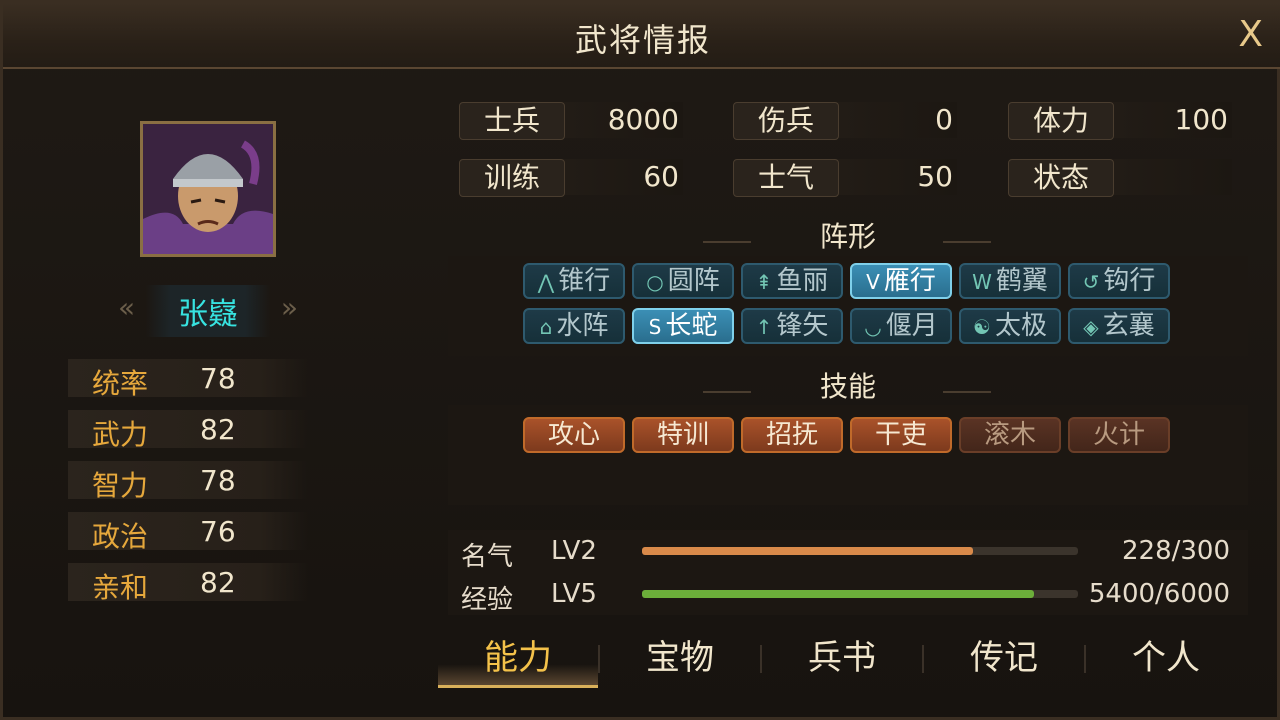 The width and height of the screenshot is (1280, 720). Describe the element at coordinates (982, 327) in the screenshot. I see `formation-icon: ☯` at that location.